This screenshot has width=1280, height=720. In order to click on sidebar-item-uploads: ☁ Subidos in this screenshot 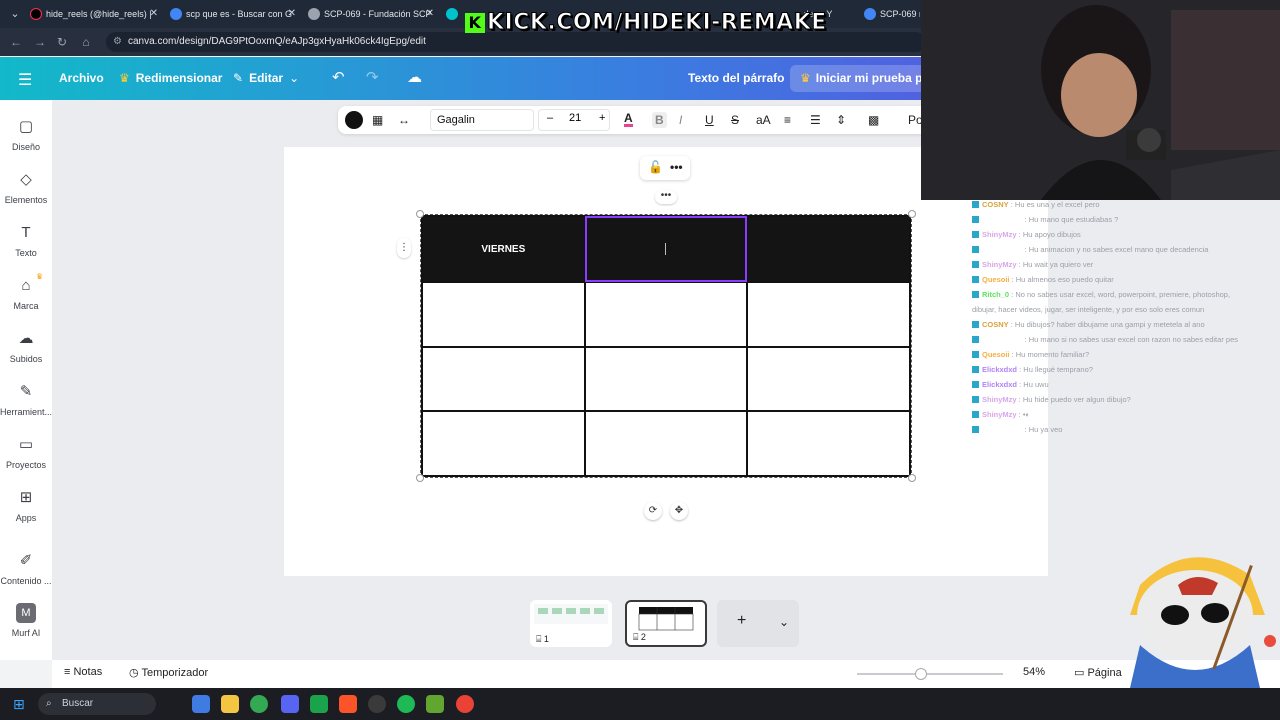, I will do `click(26, 346)`.